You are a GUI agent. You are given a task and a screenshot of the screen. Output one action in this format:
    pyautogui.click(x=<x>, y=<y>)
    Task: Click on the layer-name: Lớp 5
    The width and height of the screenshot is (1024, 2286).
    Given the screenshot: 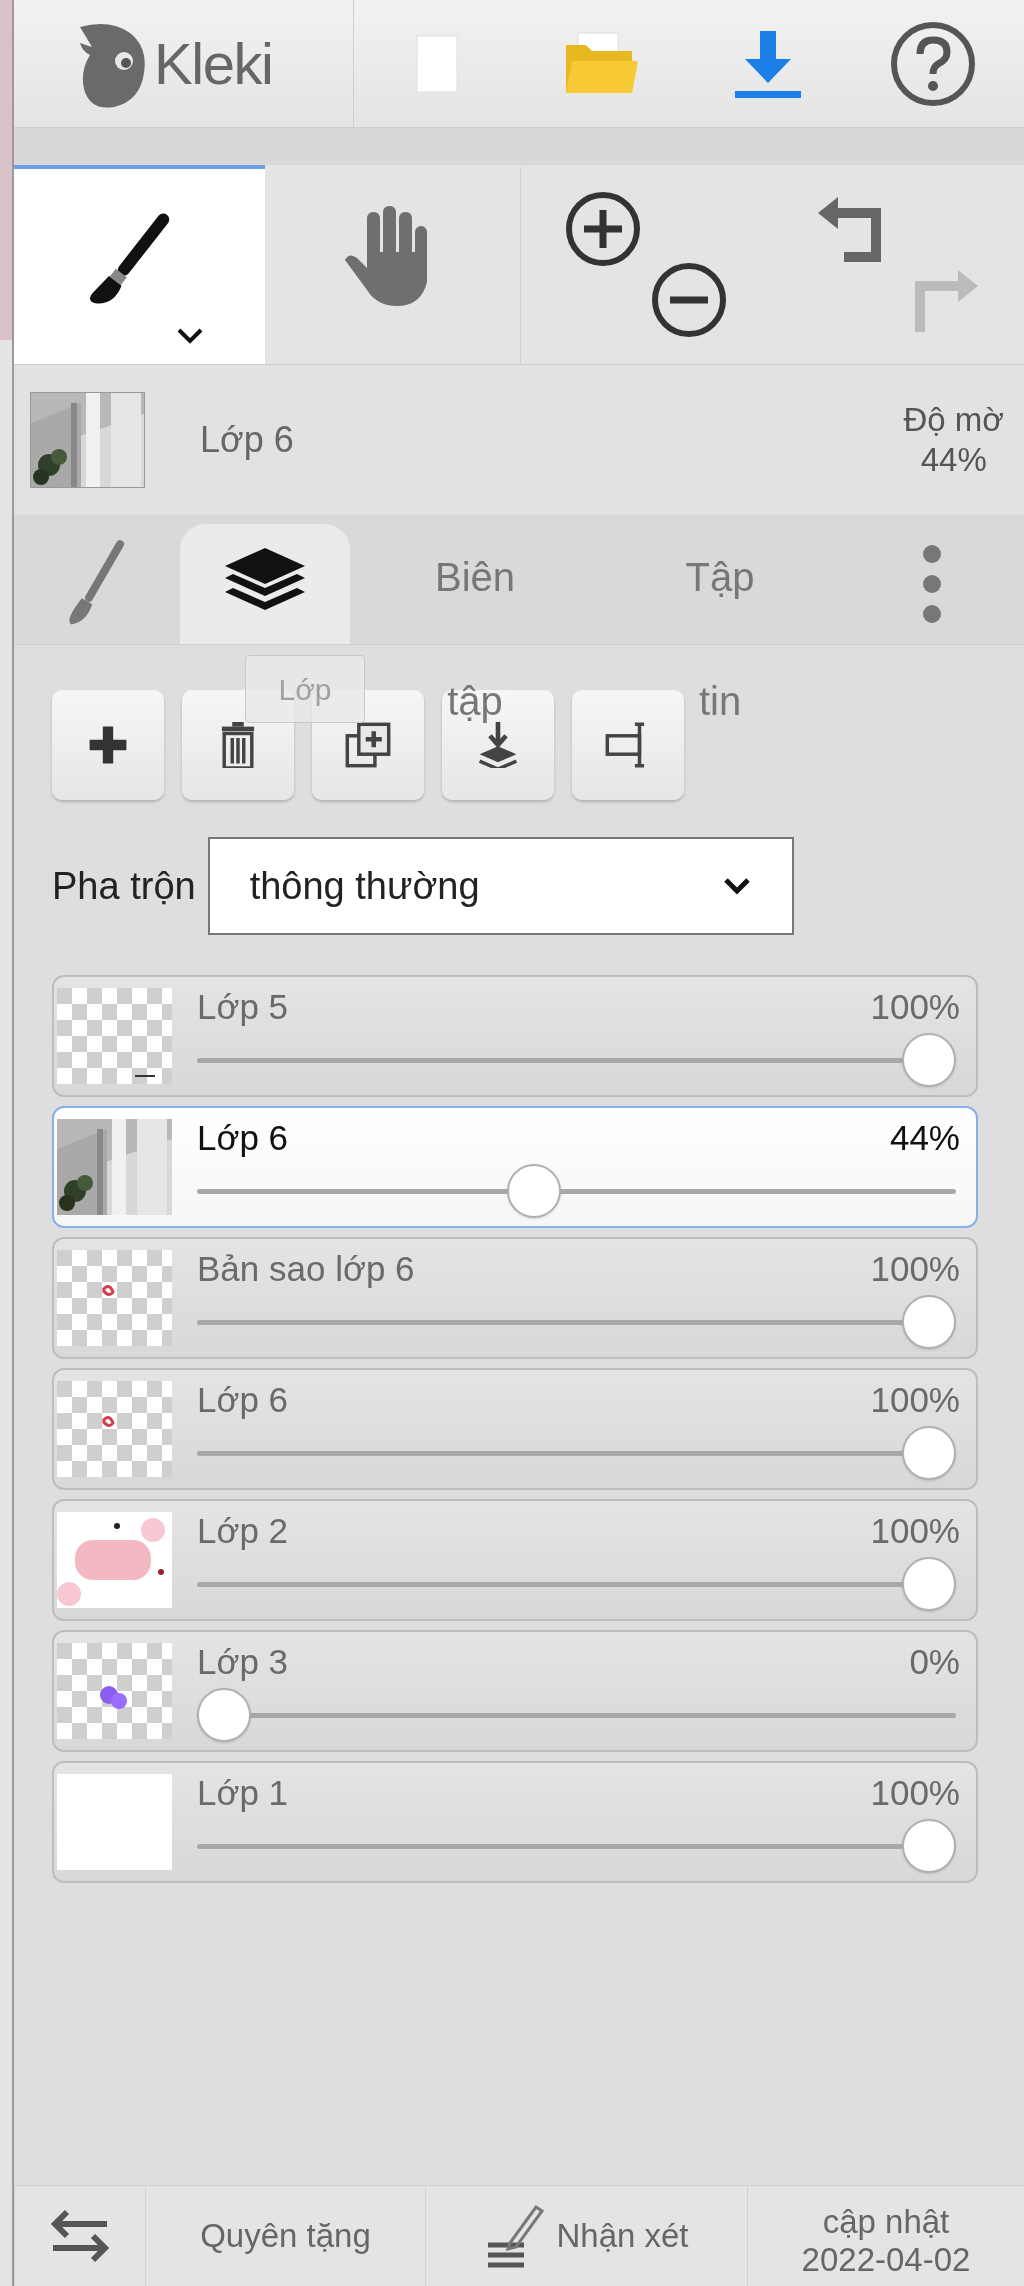 What is the action you would take?
    pyautogui.click(x=243, y=1007)
    